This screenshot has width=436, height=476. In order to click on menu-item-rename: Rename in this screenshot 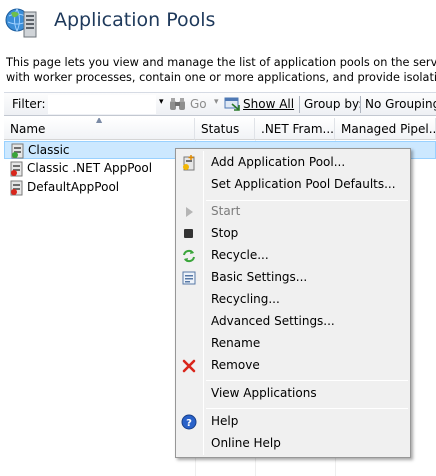, I will do `click(293, 344)`.